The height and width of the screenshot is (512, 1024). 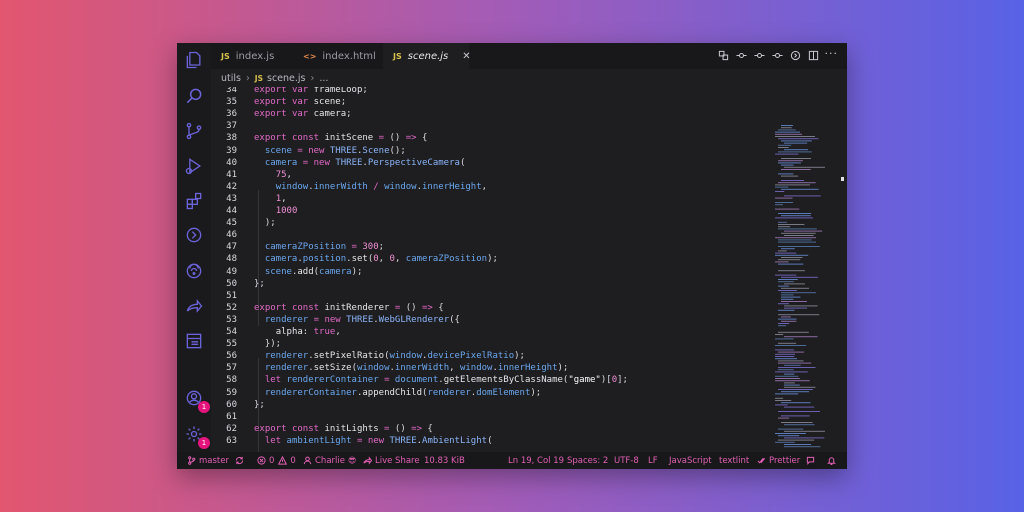 What do you see at coordinates (491, 163) in the screenshot?
I see `code-line: 40 camera = new THREE.PerspectiveCamera(` at bounding box center [491, 163].